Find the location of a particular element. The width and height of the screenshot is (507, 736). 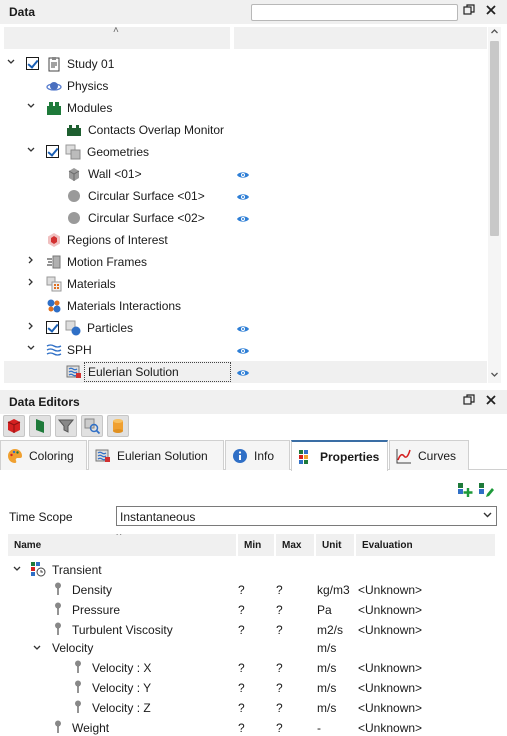

editors-toolbar is located at coordinates (253, 425).